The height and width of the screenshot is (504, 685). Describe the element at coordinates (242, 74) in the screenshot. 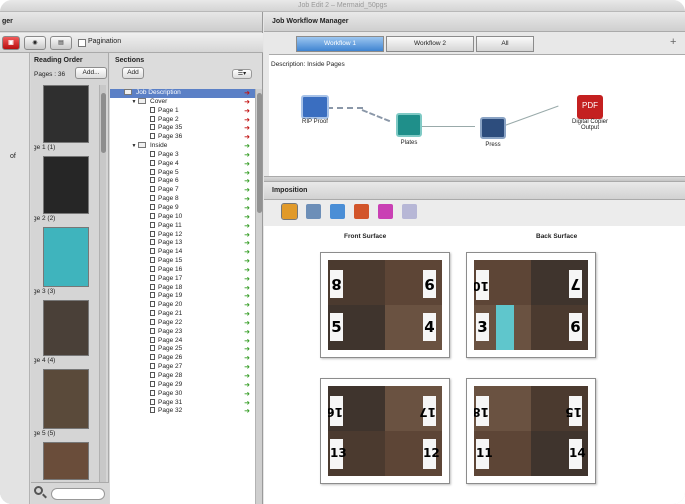

I see `sections-menu-button: ☰▾` at that location.